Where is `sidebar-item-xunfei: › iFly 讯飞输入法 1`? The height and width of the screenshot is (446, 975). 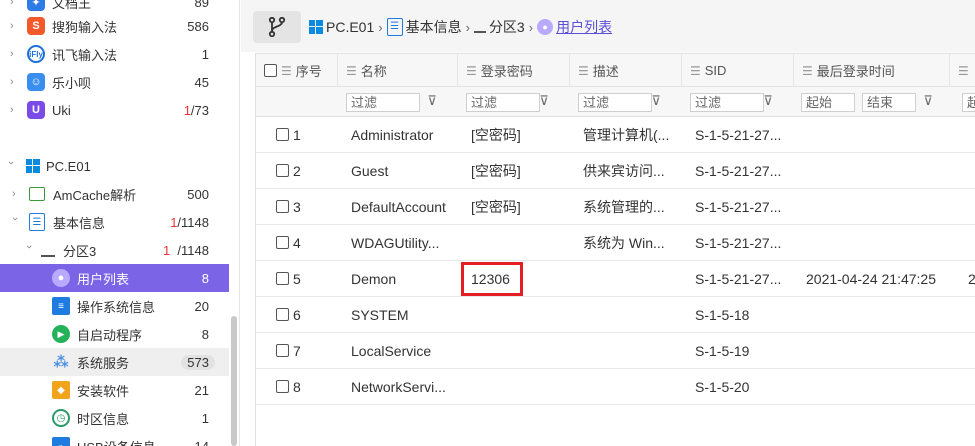 sidebar-item-xunfei: › iFly 讯飞输入法 1 is located at coordinates (114, 54).